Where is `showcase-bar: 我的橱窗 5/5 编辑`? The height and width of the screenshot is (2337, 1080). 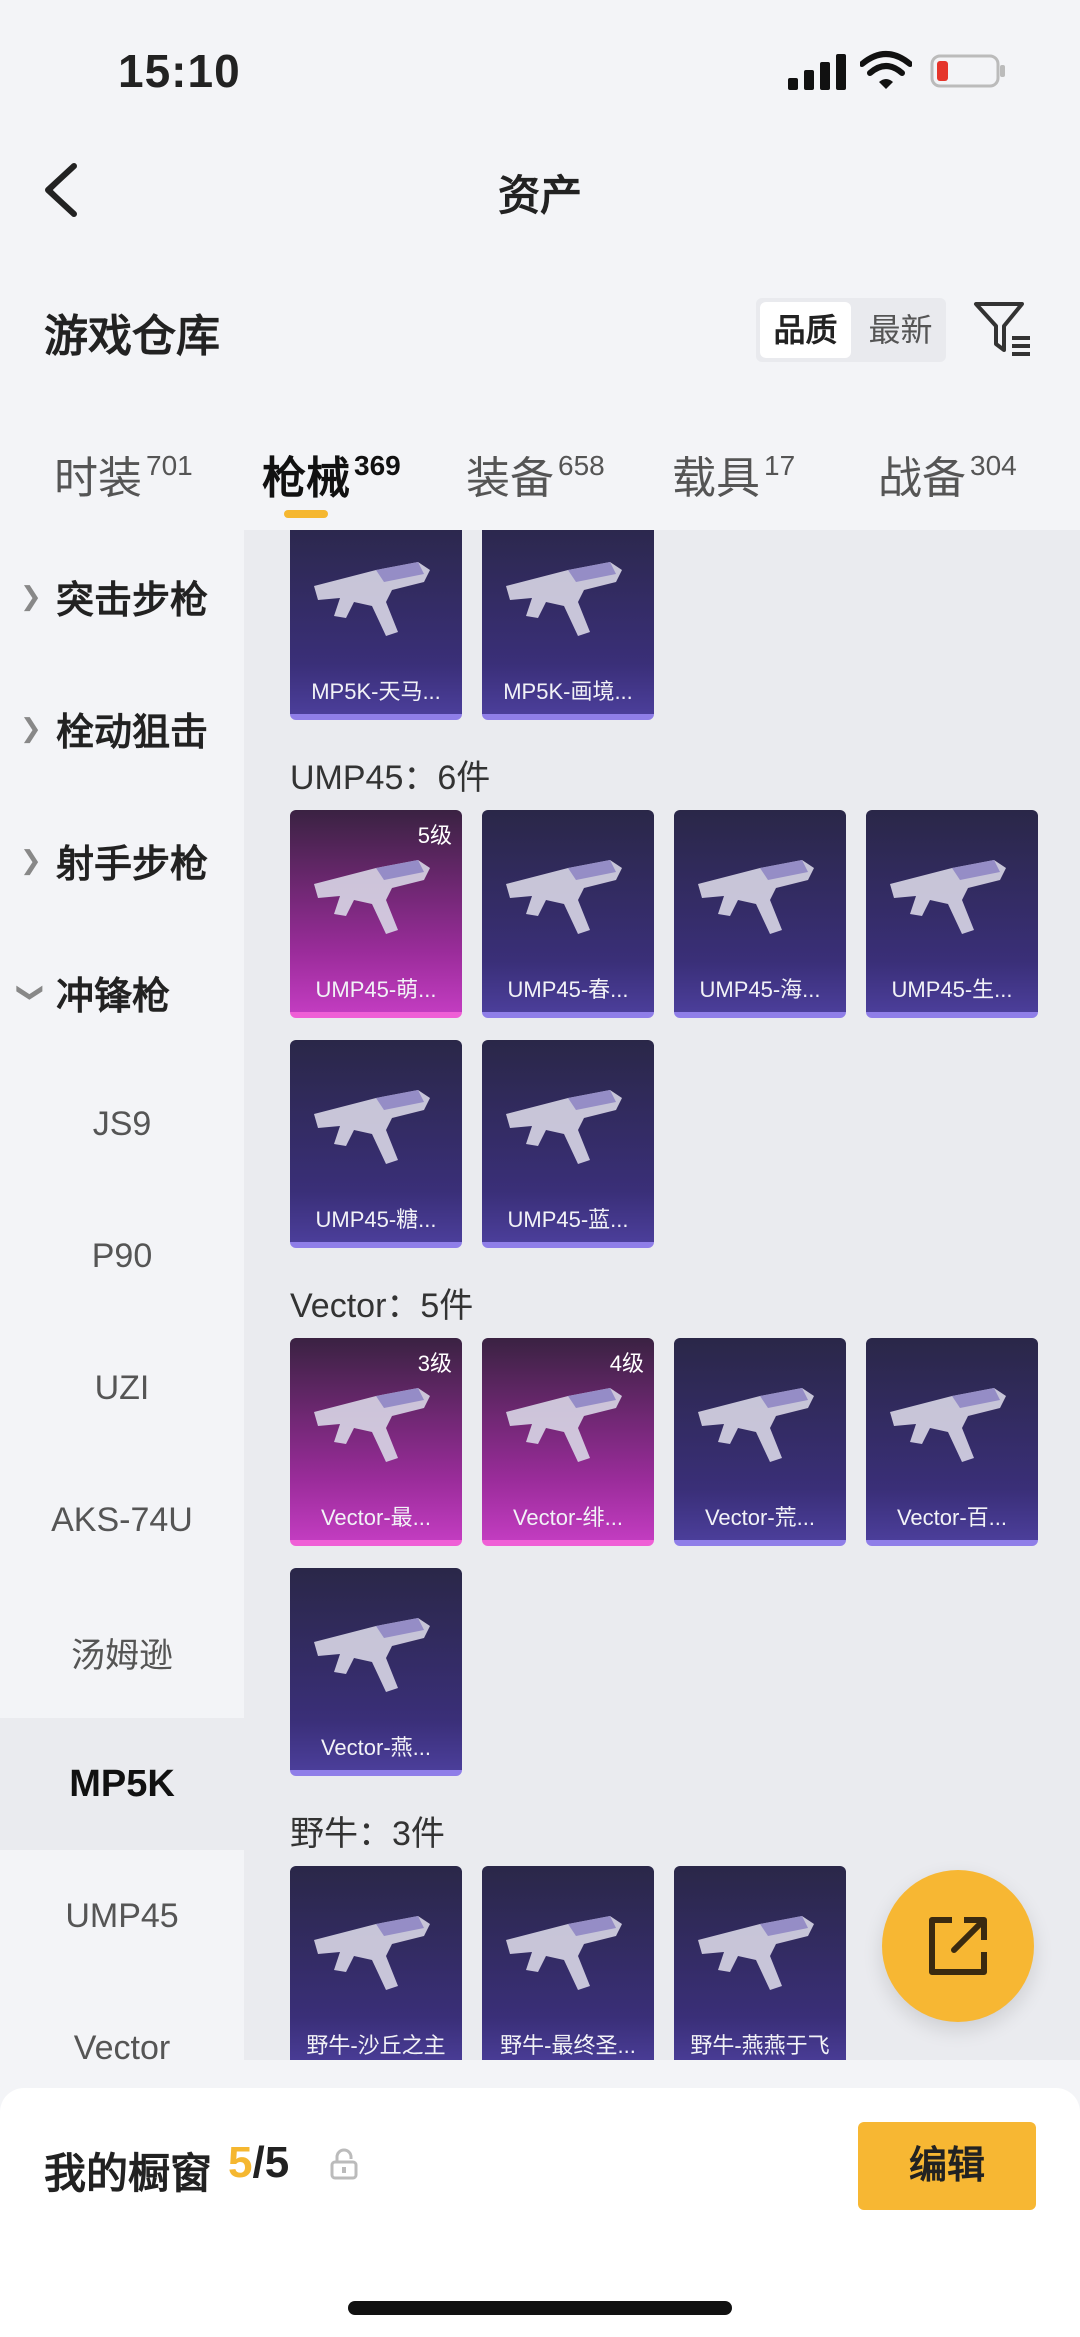
showcase-bar: 我的橱窗 5/5 编辑 is located at coordinates (540, 2212).